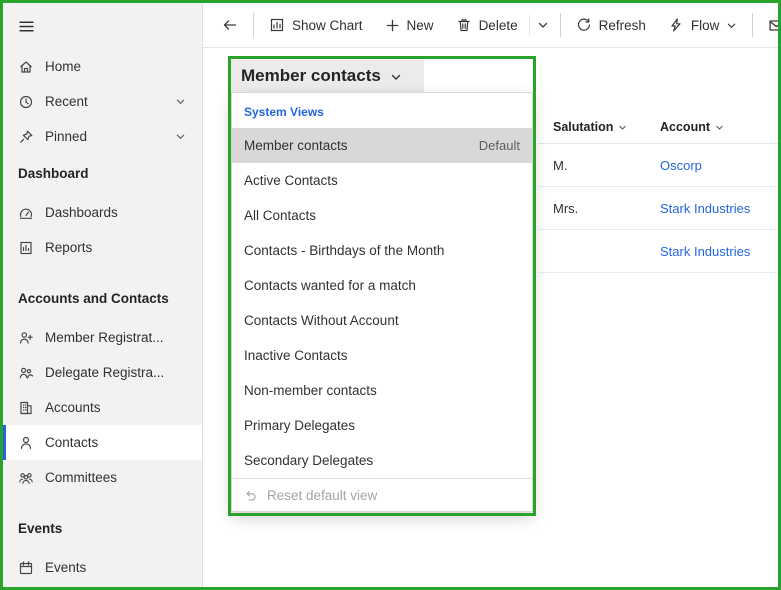  Describe the element at coordinates (300, 425) in the screenshot. I see `view-option-label: Primary Delegates` at that location.